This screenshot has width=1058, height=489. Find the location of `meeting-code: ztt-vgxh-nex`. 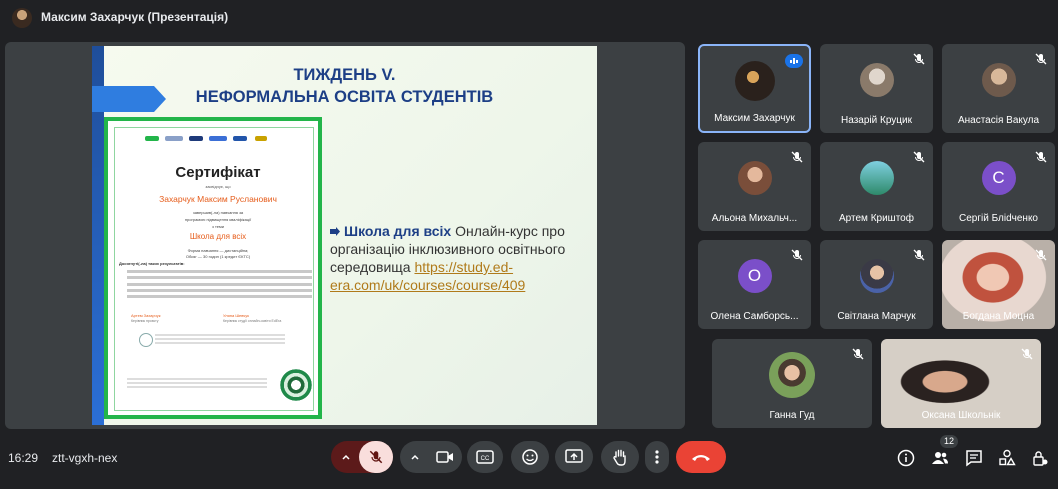

meeting-code: ztt-vgxh-nex is located at coordinates (85, 458).